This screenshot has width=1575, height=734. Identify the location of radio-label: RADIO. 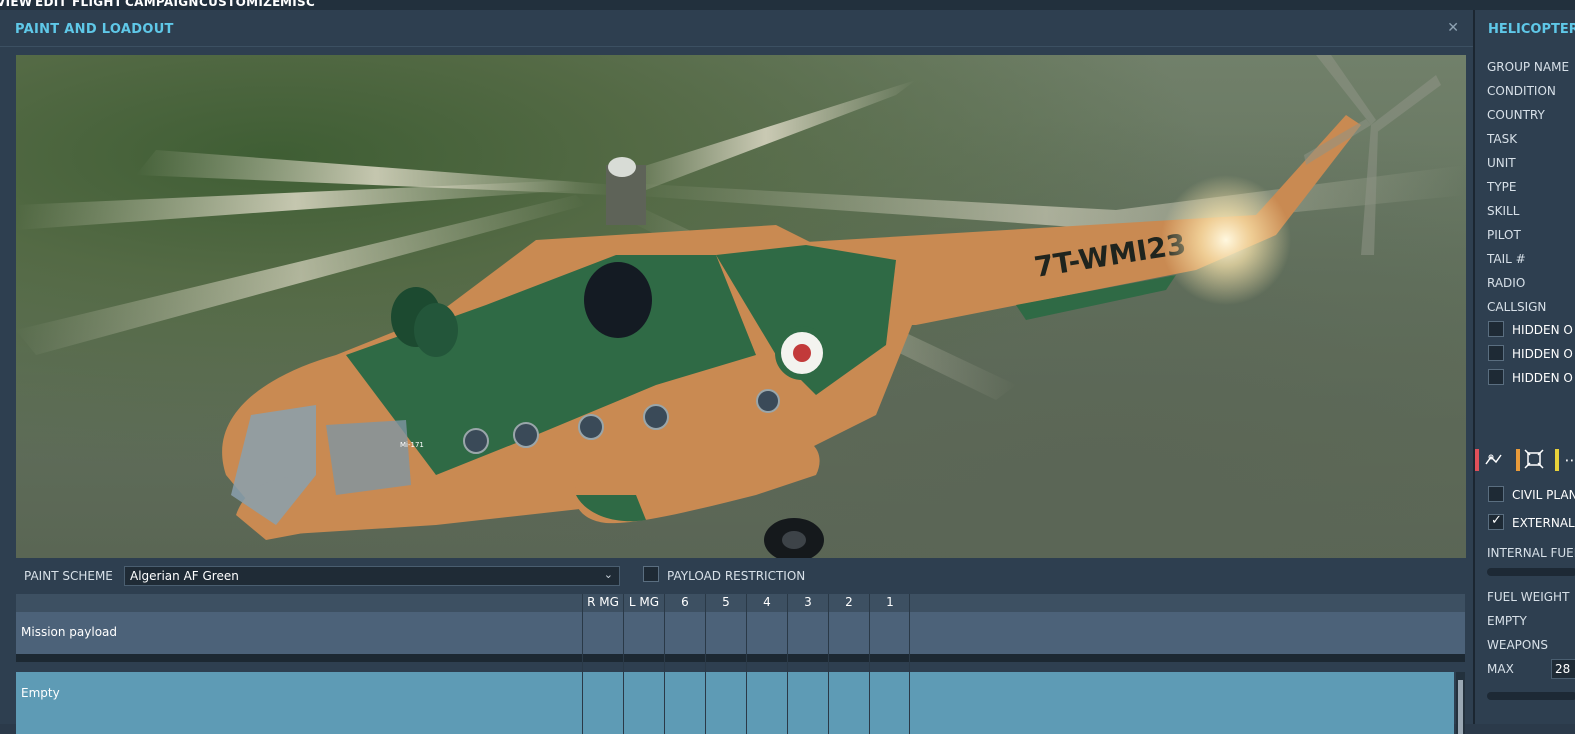
(1506, 283).